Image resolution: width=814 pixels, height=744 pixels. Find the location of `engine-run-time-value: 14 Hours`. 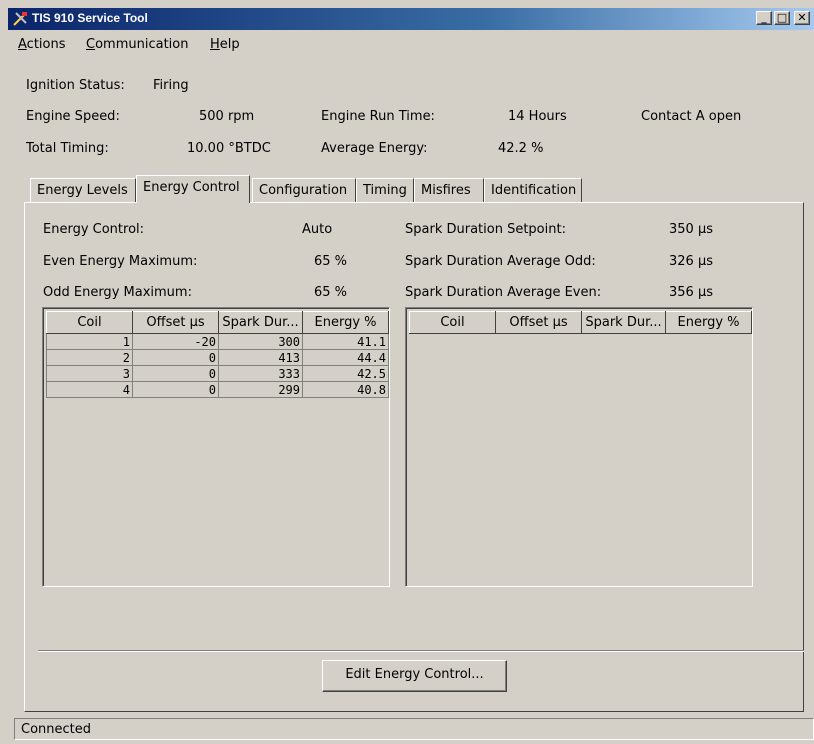

engine-run-time-value: 14 Hours is located at coordinates (537, 116).